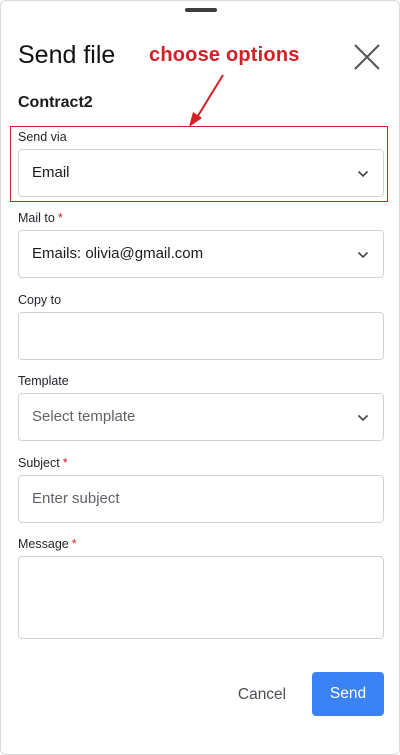 The image size is (400, 755). I want to click on template-label-text: Template, so click(43, 381).